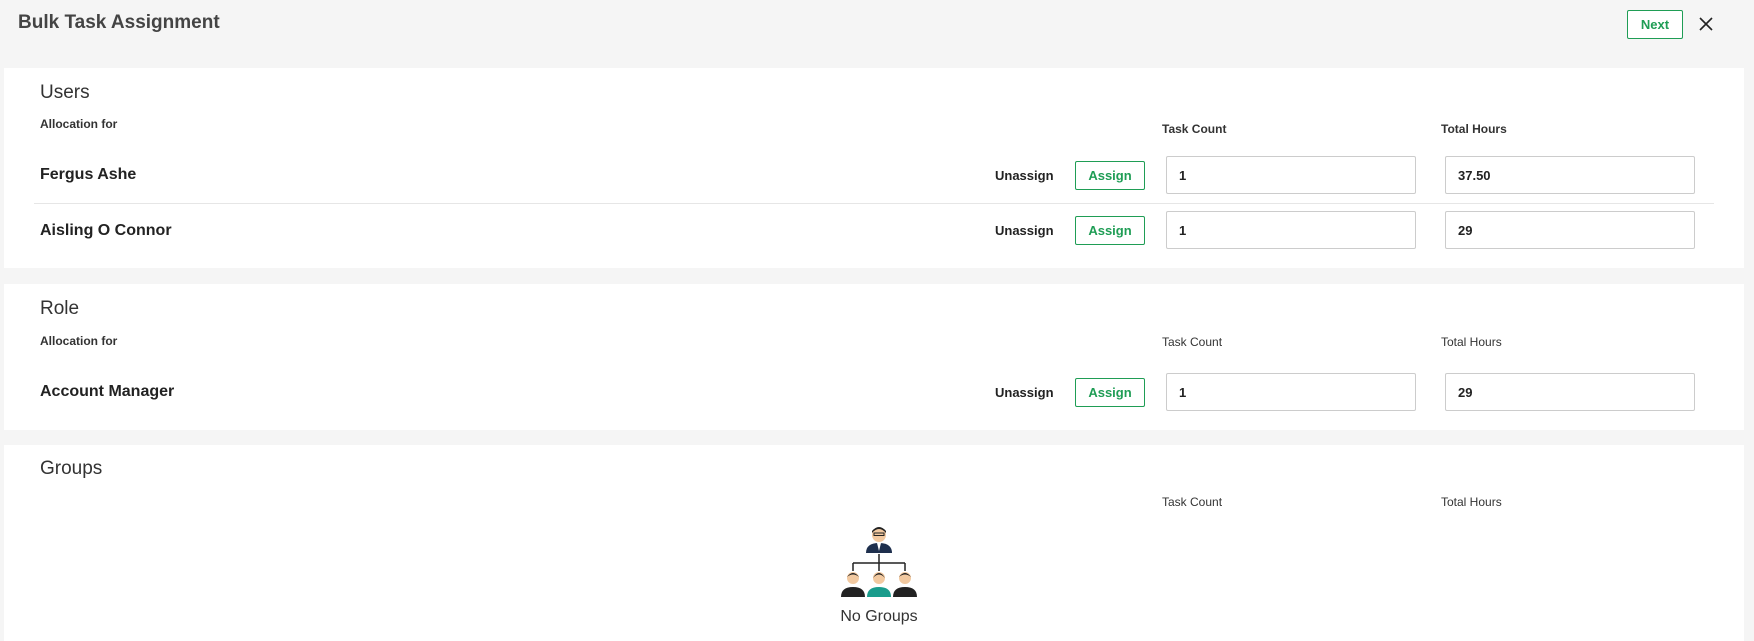 This screenshot has height=641, width=1754. I want to click on section-title-groups: Groups, so click(71, 468).